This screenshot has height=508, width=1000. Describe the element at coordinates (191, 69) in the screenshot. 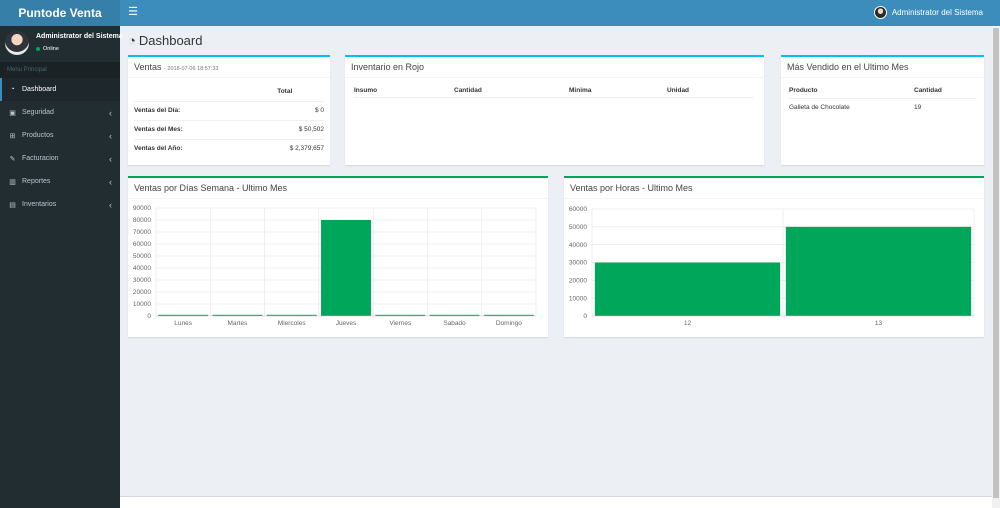

I see `ventas-timestamp: - 2018-07-06 18:57:33` at that location.